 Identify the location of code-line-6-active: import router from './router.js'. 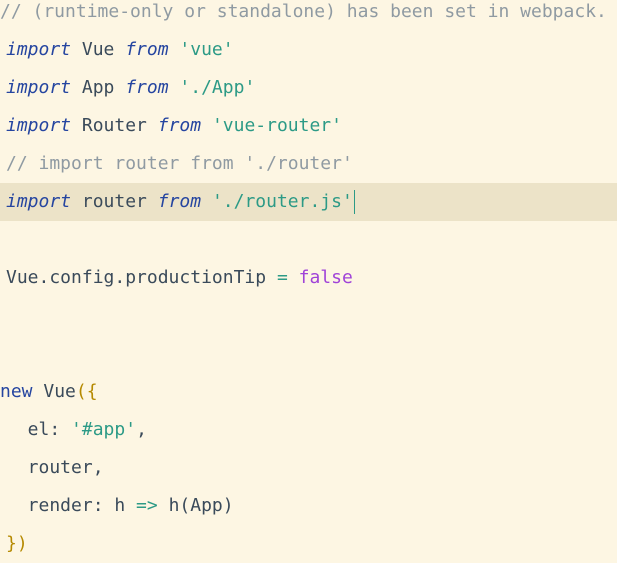
(308, 202).